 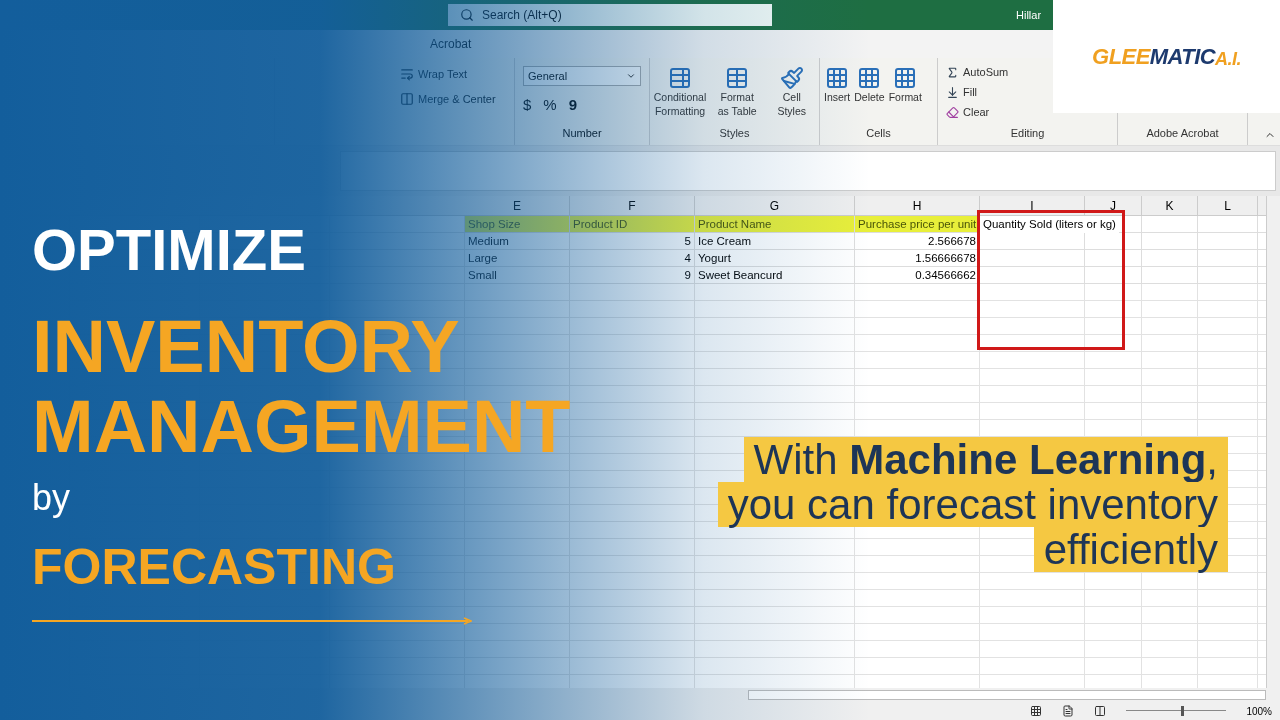 What do you see at coordinates (725, 241) in the screenshot?
I see `table-cell-text: Ice Cream` at bounding box center [725, 241].